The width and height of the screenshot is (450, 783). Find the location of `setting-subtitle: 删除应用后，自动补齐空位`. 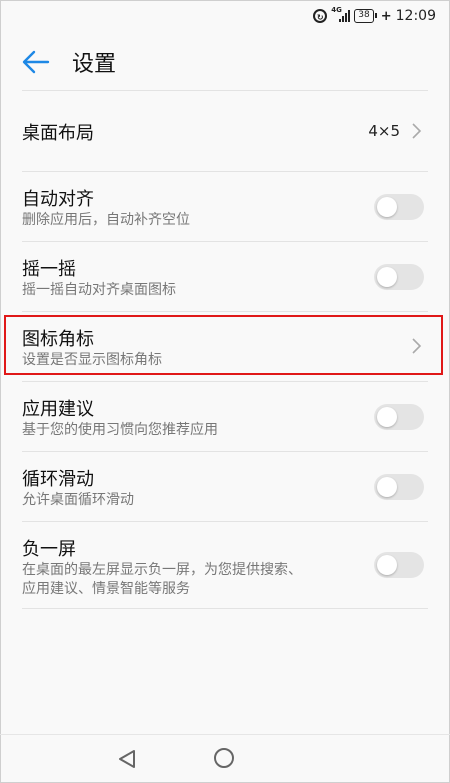

setting-subtitle: 删除应用后，自动补齐空位 is located at coordinates (106, 220).